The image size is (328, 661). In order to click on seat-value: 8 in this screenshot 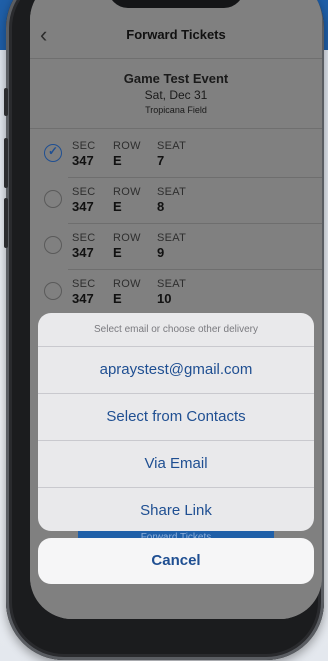, I will do `click(161, 206)`.